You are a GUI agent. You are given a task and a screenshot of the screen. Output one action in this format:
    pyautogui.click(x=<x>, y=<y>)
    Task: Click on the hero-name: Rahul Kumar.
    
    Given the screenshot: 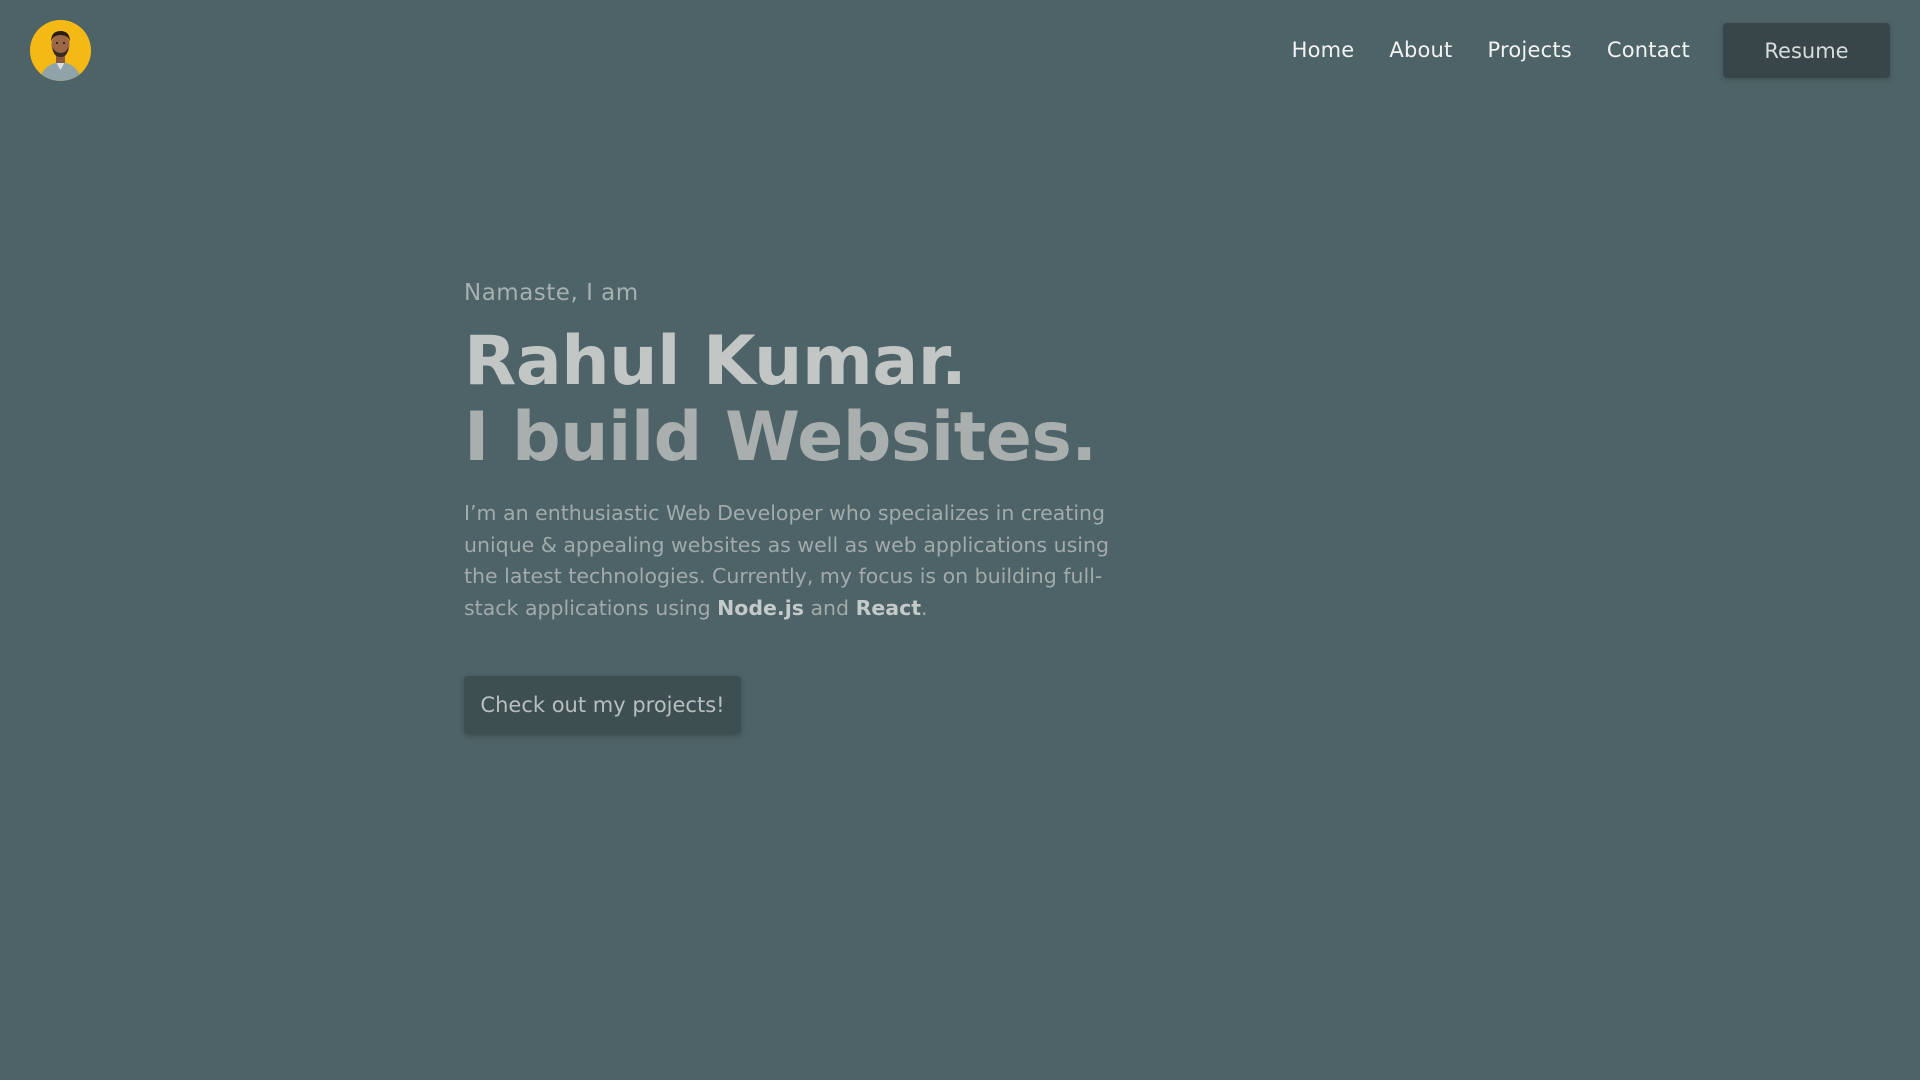 What is the action you would take?
    pyautogui.click(x=715, y=361)
    